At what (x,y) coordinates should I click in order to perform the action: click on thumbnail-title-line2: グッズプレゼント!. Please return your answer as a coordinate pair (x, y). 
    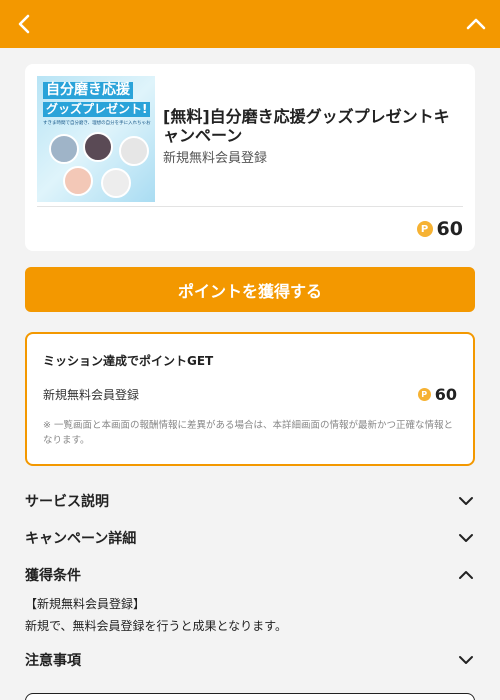
    Looking at the image, I should click on (97, 109).